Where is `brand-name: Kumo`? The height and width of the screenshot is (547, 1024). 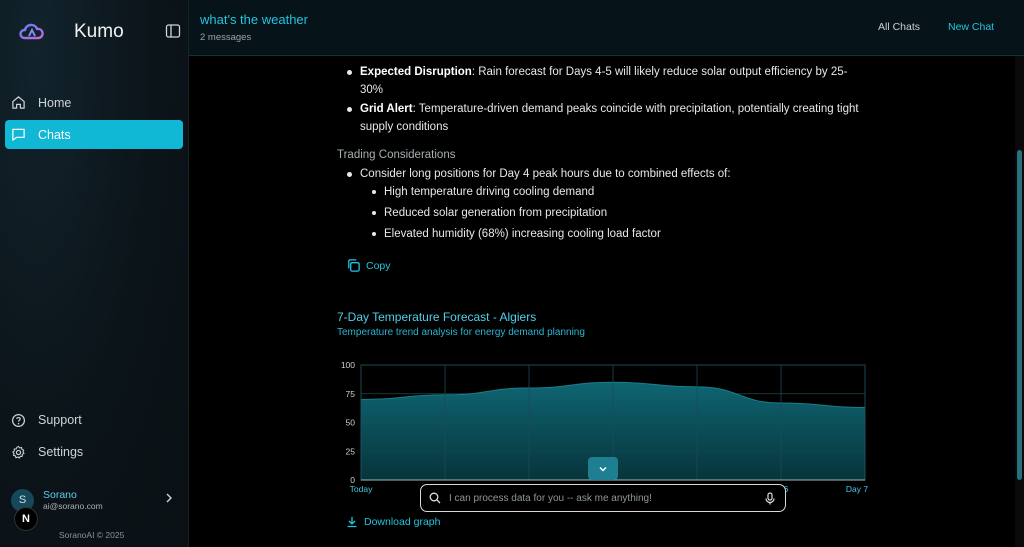 brand-name: Kumo is located at coordinates (99, 31).